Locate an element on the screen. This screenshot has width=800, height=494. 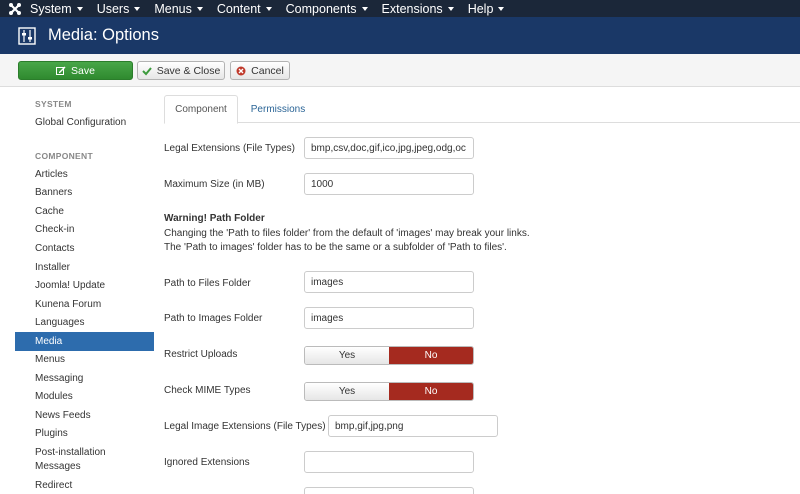
path-files-label: Path to Files Folder is located at coordinates (207, 283).